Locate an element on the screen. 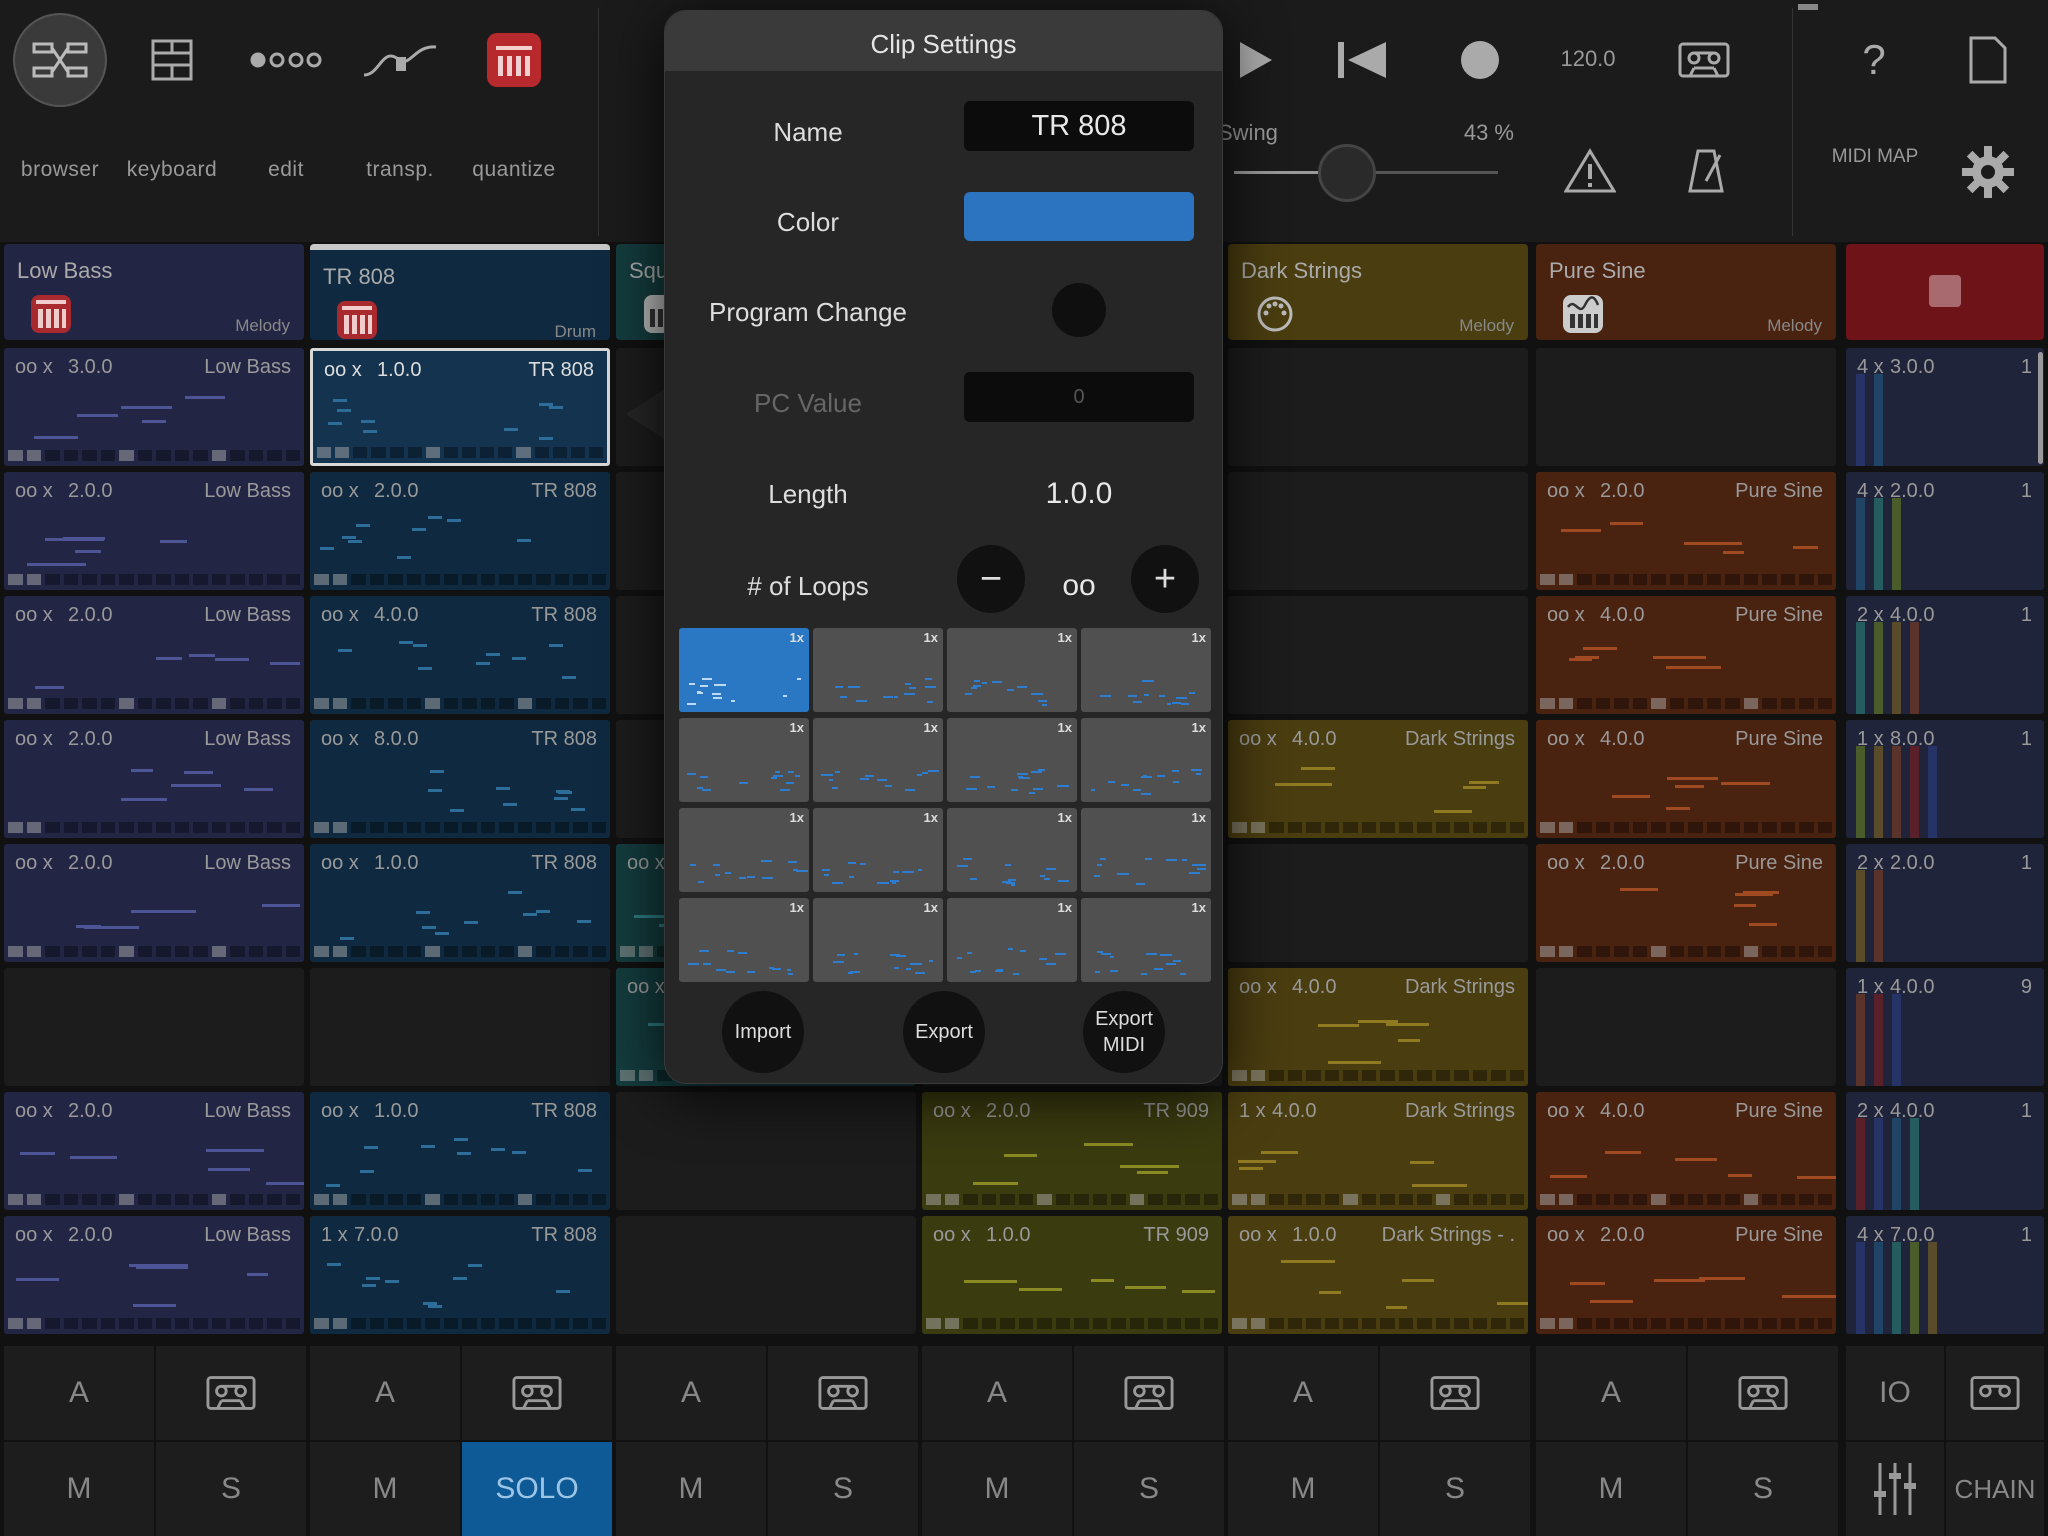  export-midi-button: Export MIDI is located at coordinates (1124, 1032).